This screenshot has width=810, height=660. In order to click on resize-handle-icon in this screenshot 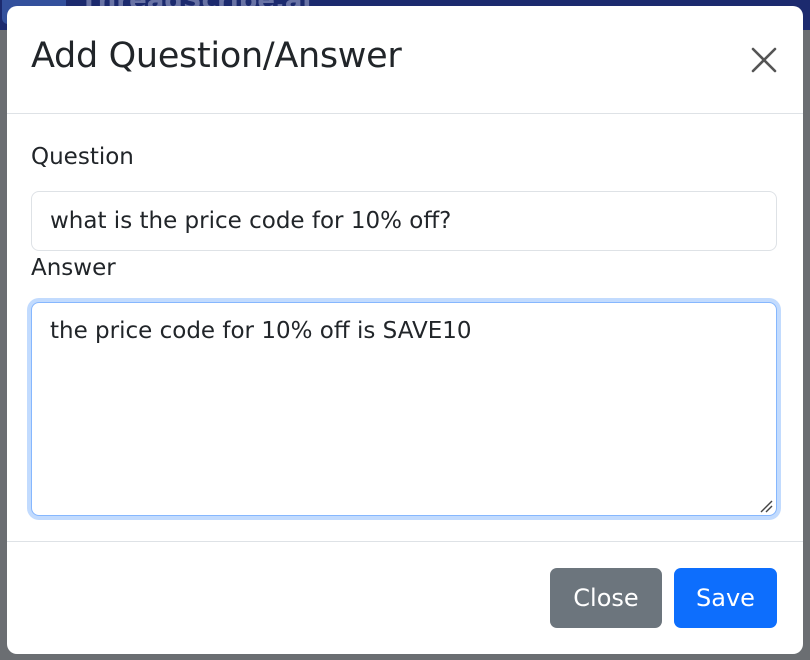, I will do `click(766, 505)`.